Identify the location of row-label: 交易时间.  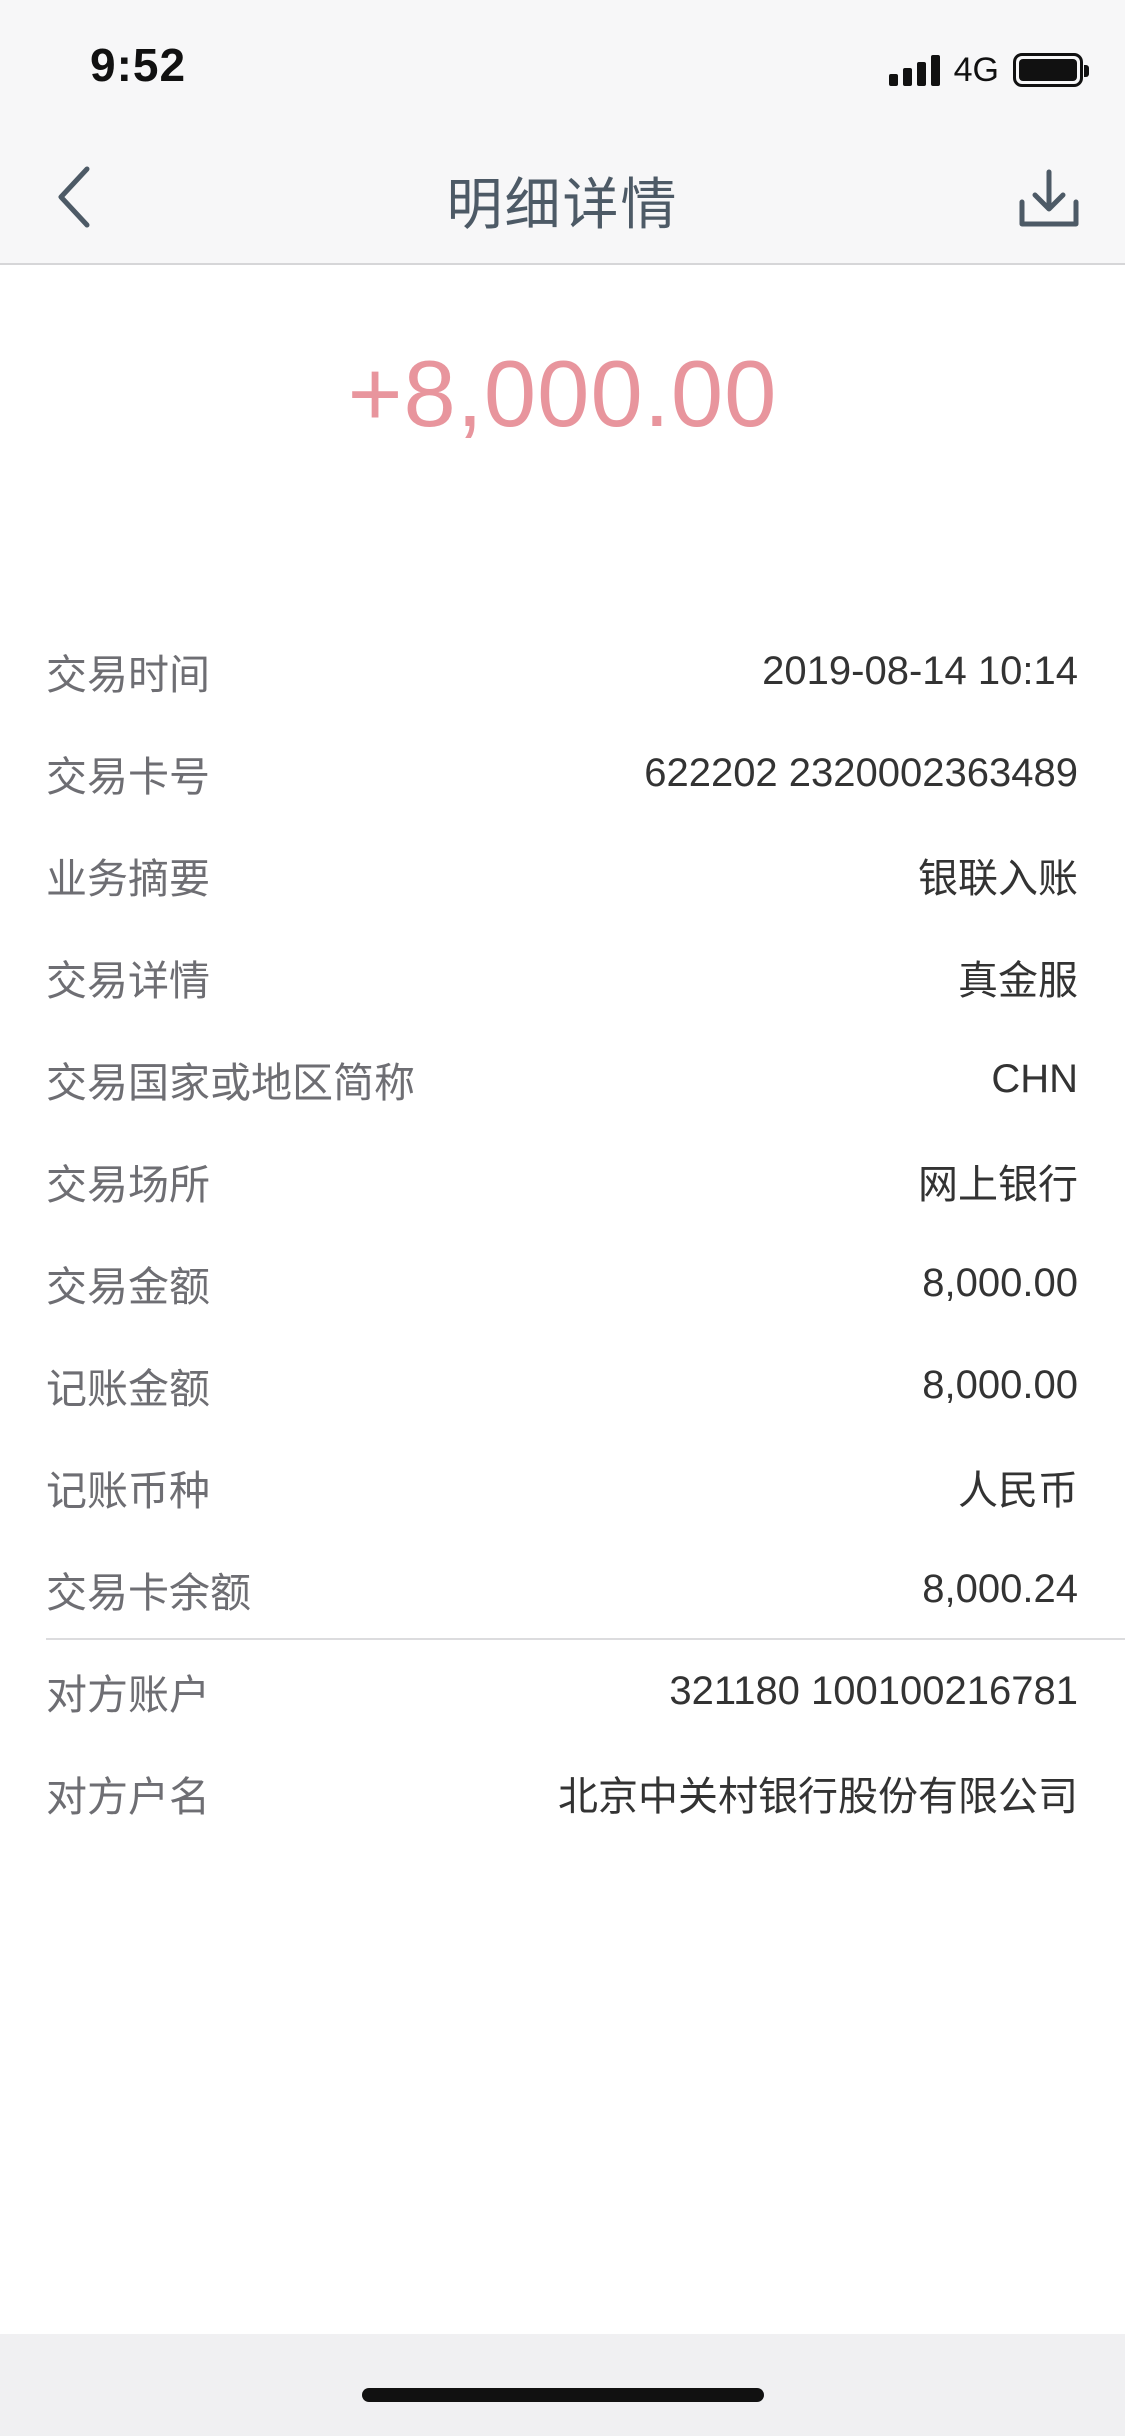
(128, 675).